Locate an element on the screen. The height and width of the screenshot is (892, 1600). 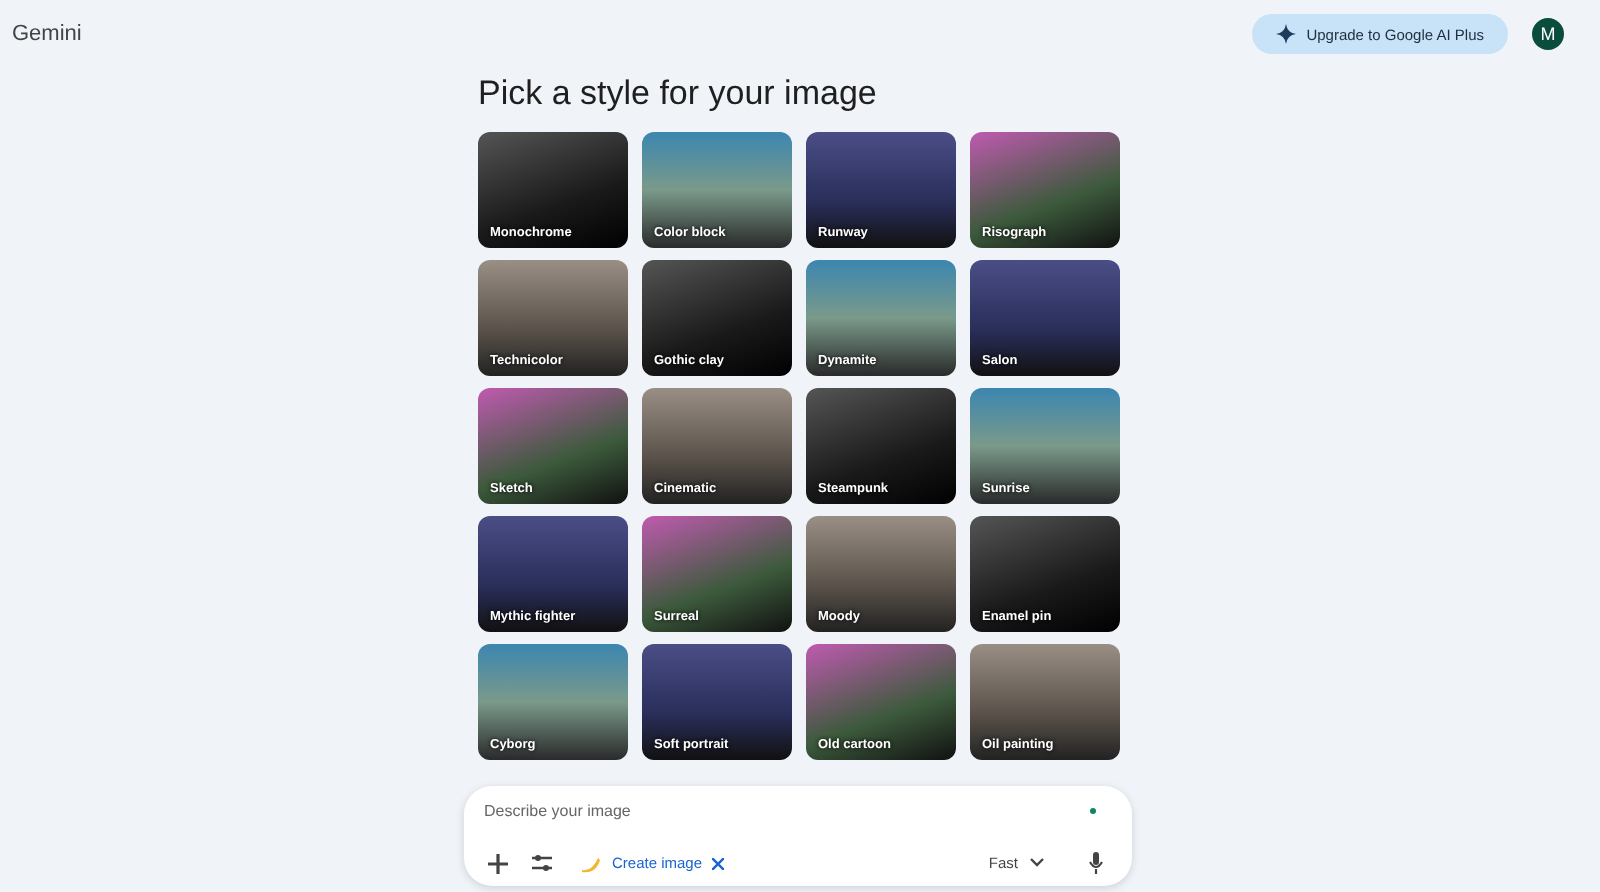
plus-icon is located at coordinates (498, 863).